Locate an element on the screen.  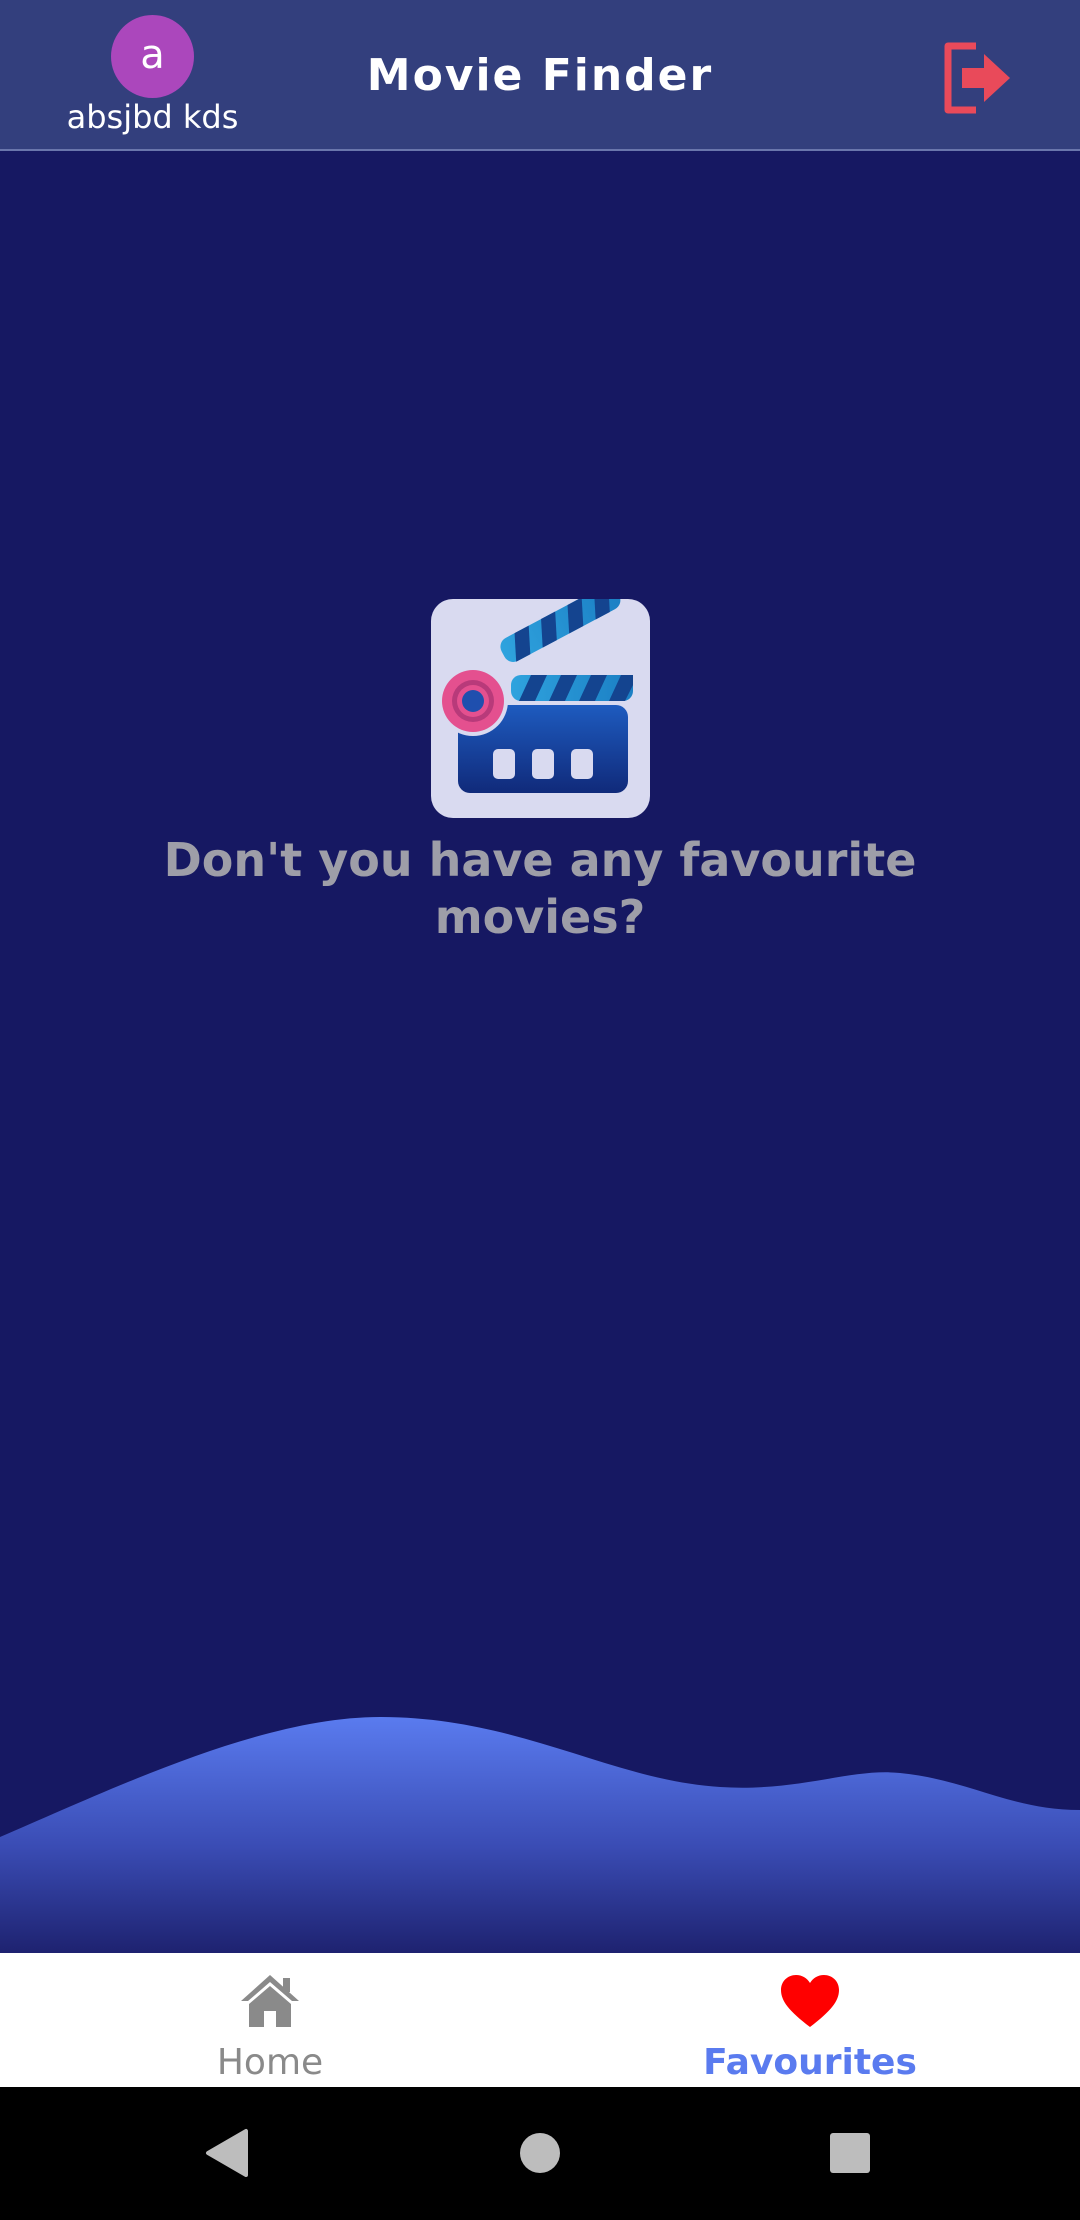
app-title: Movie Finder is located at coordinates (540, 75).